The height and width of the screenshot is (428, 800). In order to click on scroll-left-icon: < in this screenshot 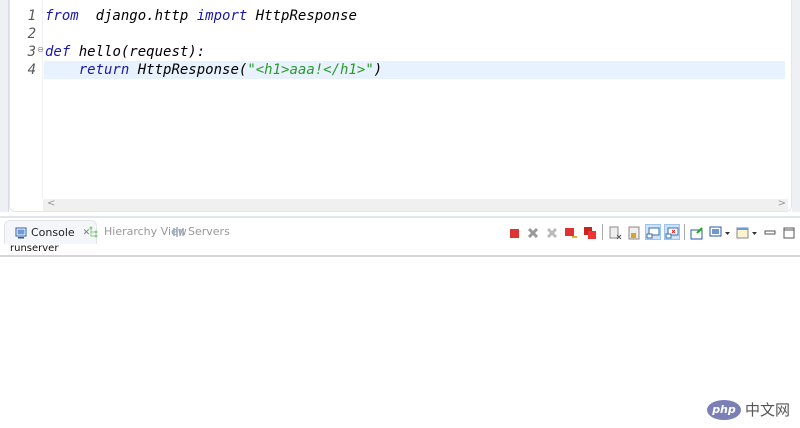, I will do `click(51, 203)`.